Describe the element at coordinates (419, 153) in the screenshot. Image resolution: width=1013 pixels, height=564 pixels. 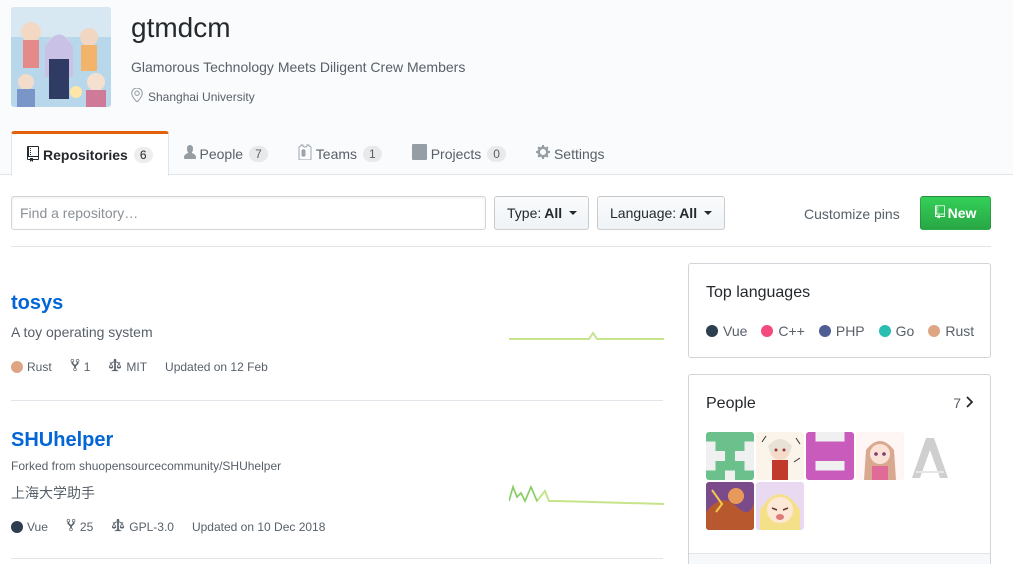
I see `project-icon` at that location.